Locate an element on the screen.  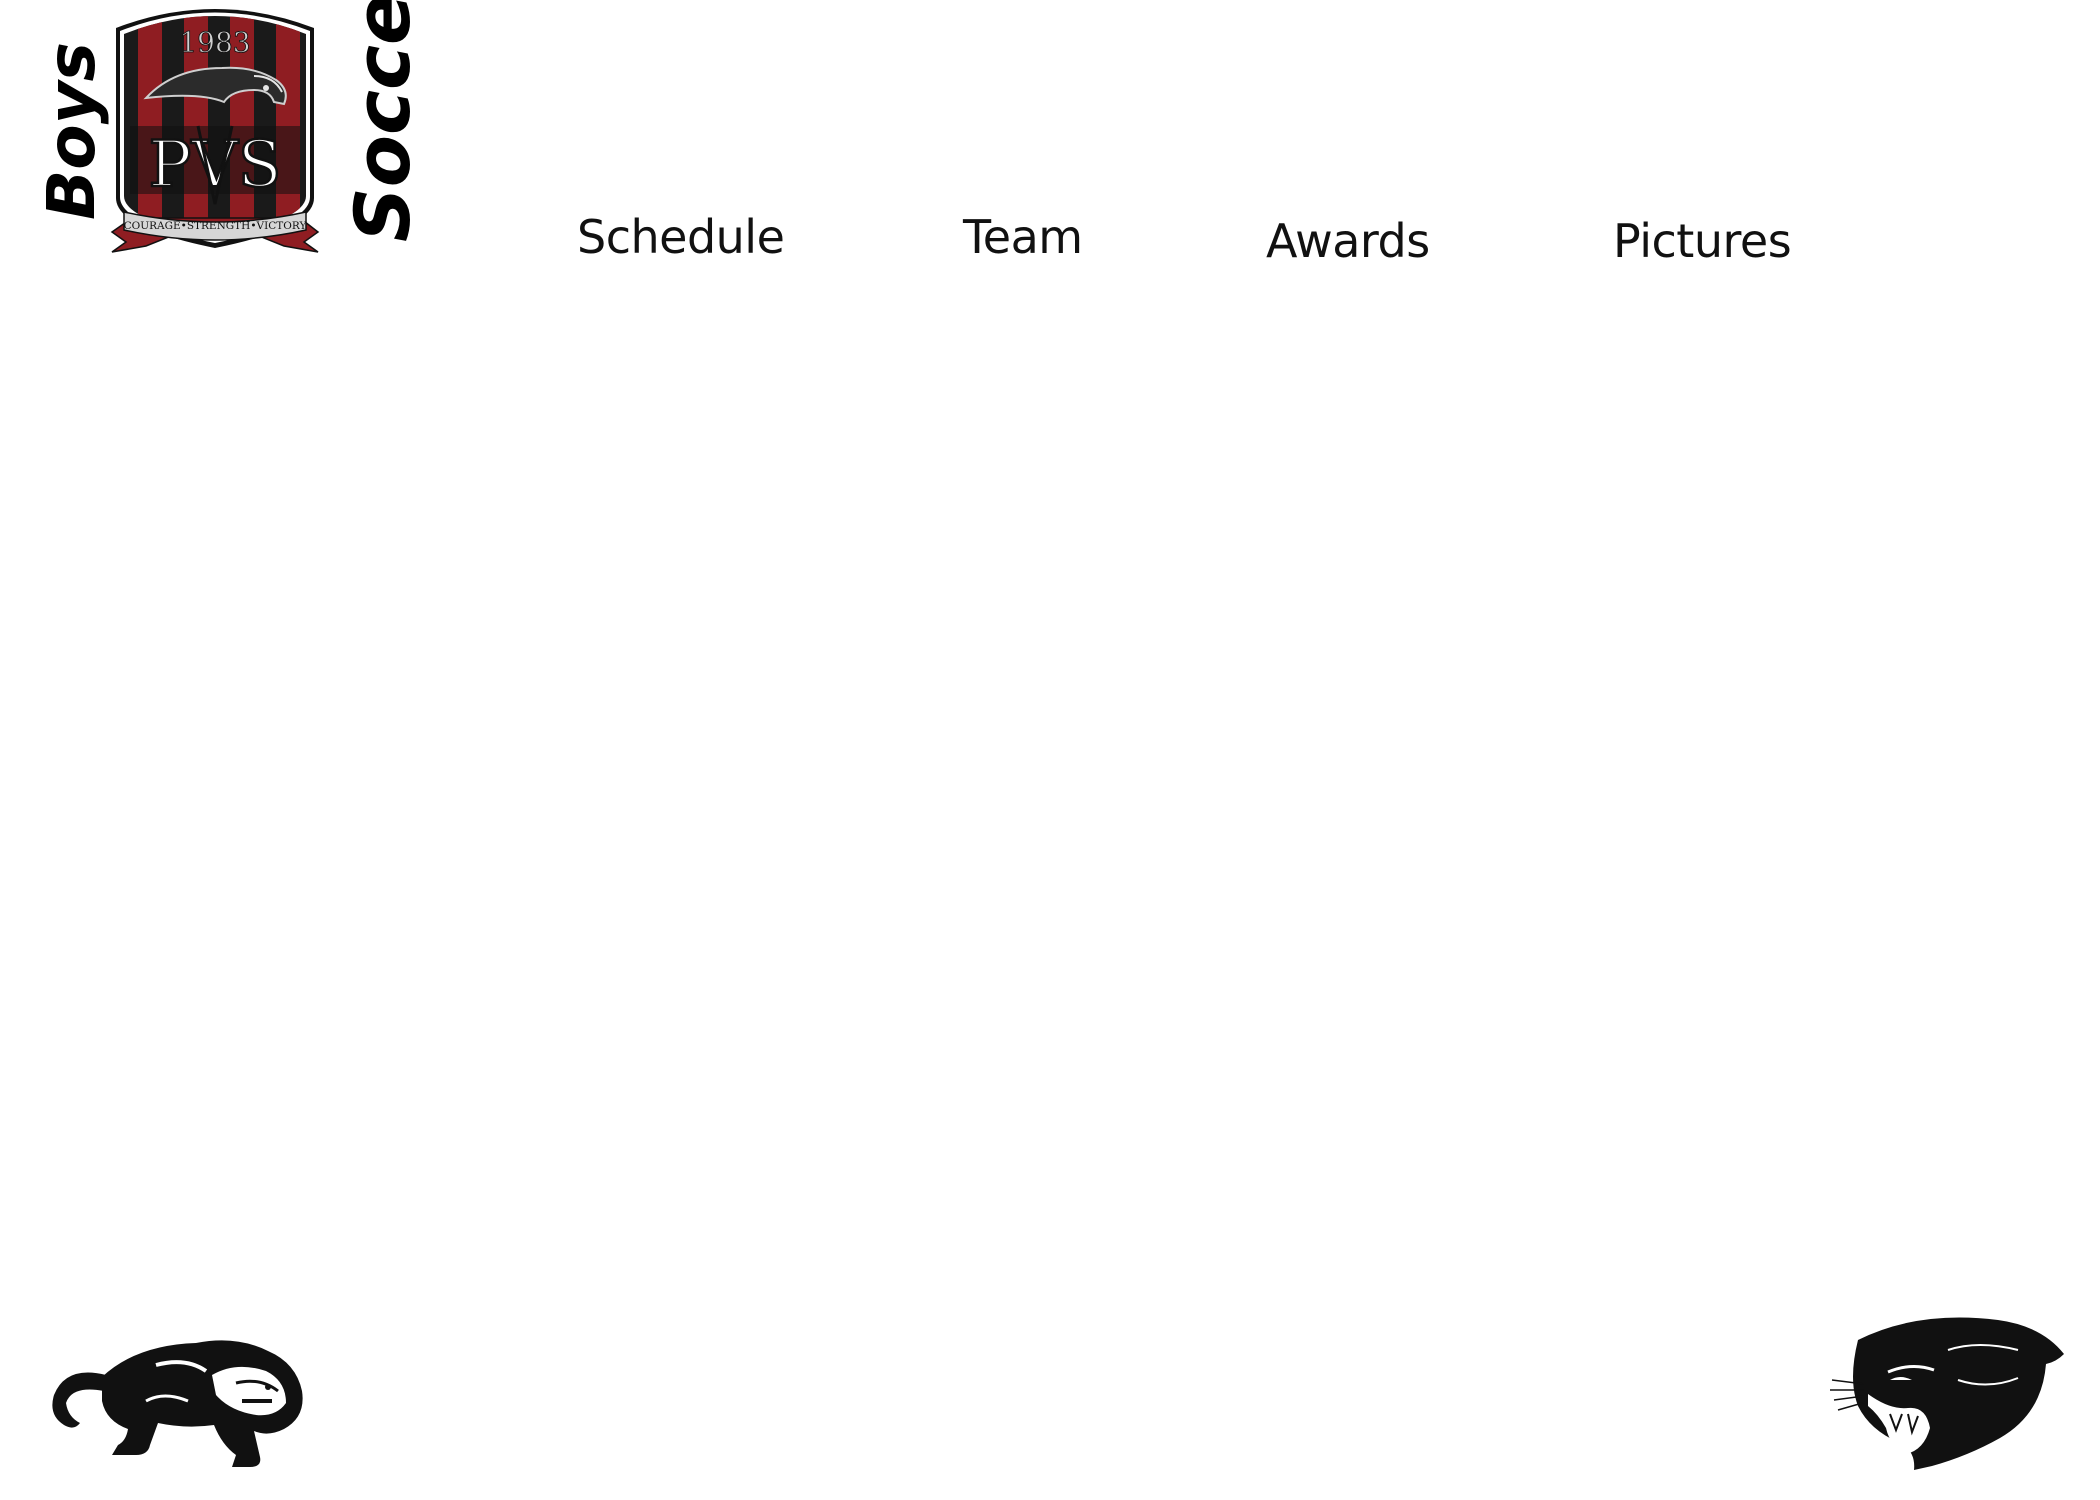
crest-initials: PVS is located at coordinates (214, 165).